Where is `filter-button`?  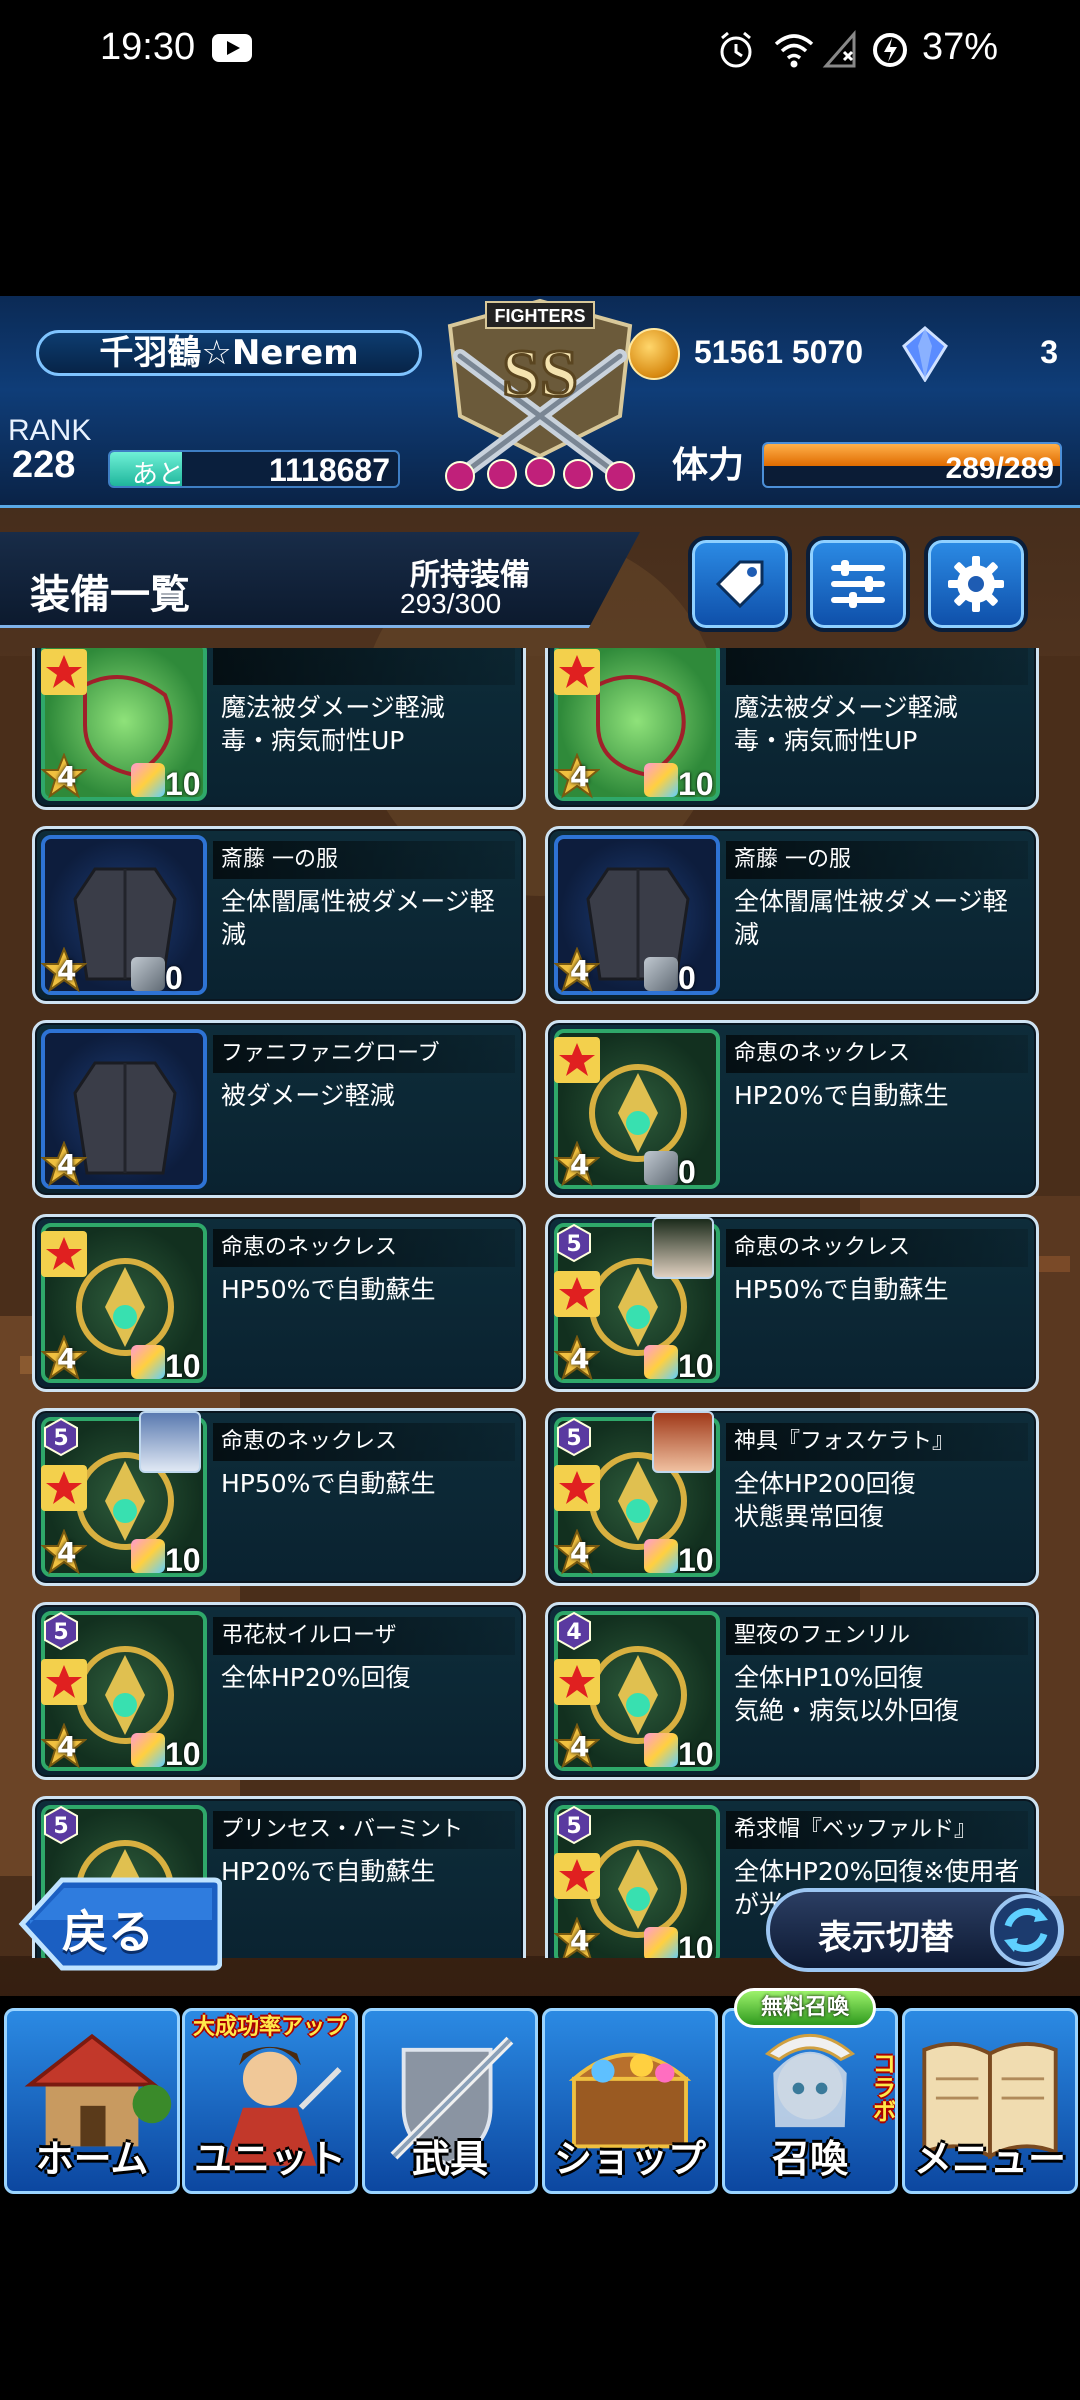
filter-button is located at coordinates (858, 584).